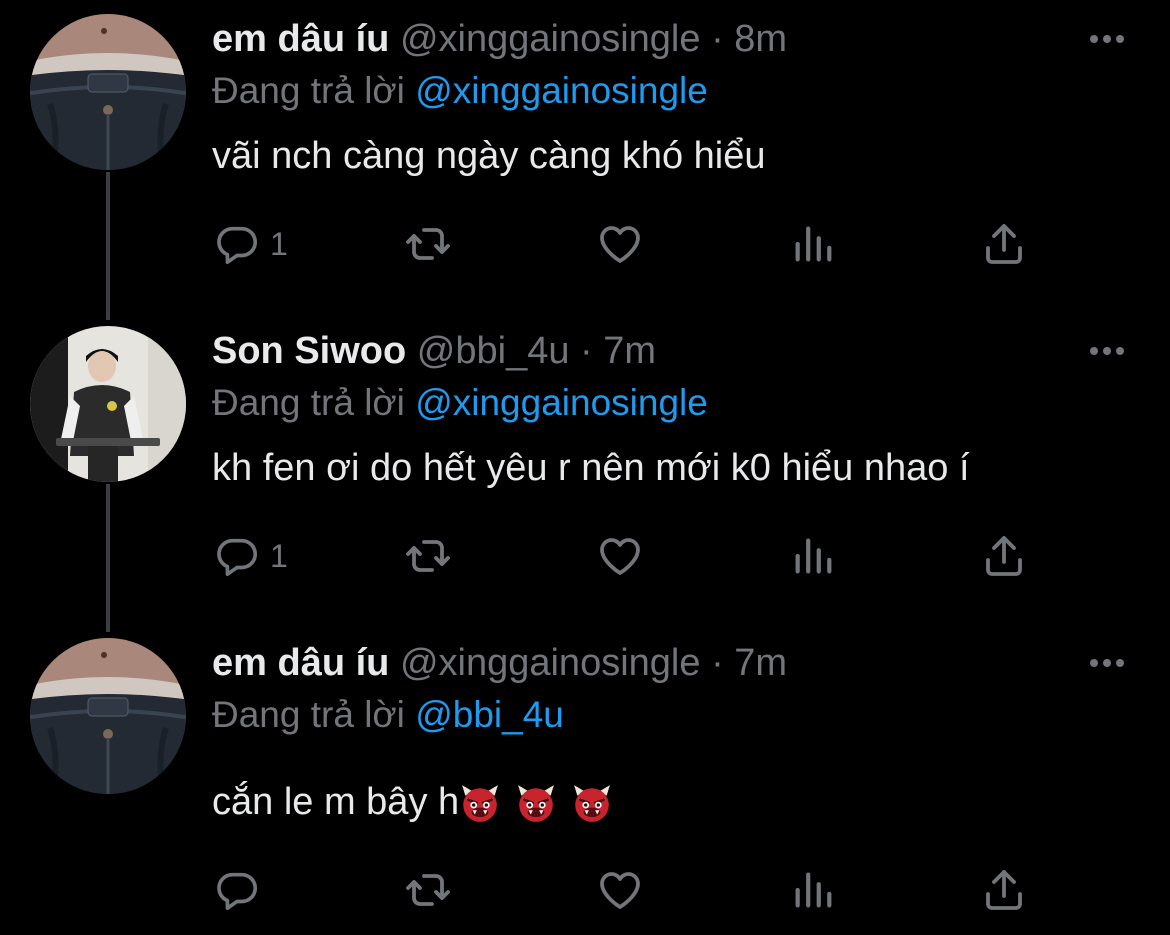  Describe the element at coordinates (489, 156) in the screenshot. I see `tweet-text: vãi nch càng ngày càng khó hiểu` at that location.